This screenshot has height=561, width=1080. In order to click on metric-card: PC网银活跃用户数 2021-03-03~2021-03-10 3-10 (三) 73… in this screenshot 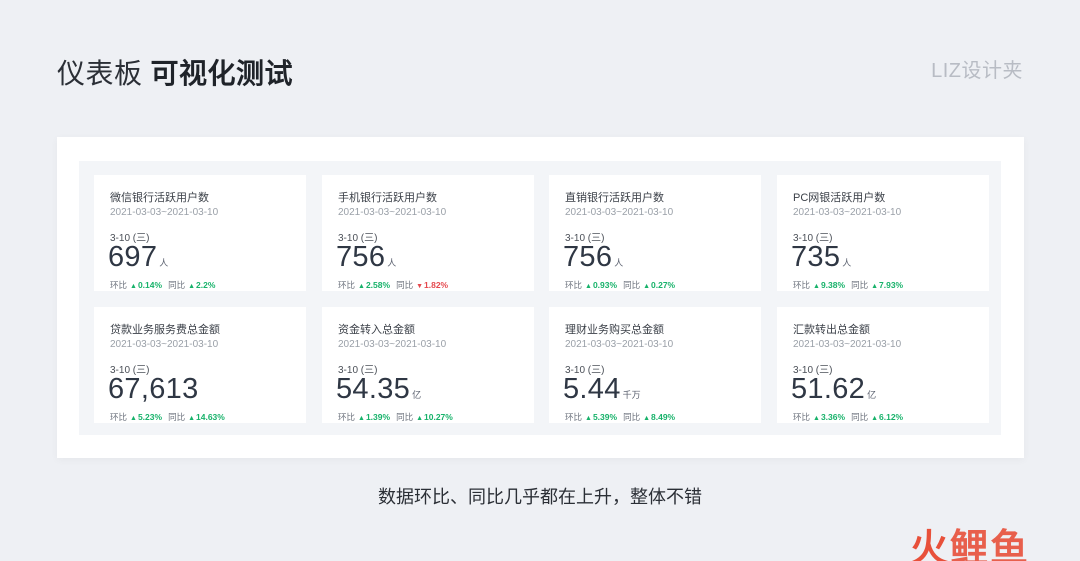, I will do `click(883, 233)`.